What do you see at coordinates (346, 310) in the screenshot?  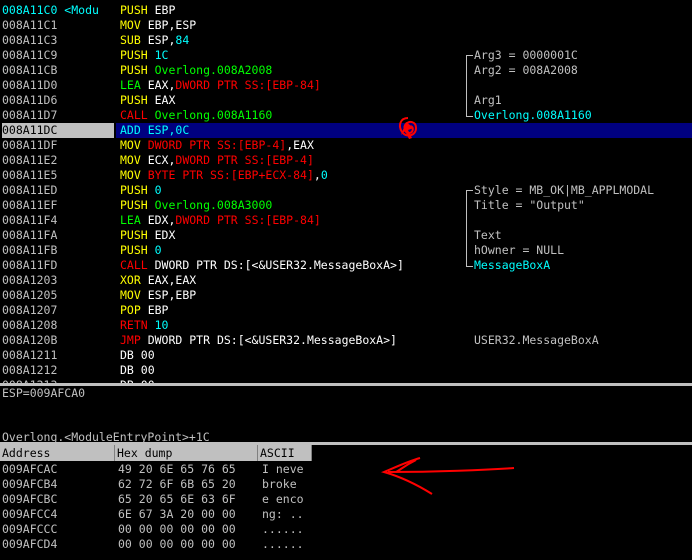 I see `disasm-row: 008A1207 POP EBP` at bounding box center [346, 310].